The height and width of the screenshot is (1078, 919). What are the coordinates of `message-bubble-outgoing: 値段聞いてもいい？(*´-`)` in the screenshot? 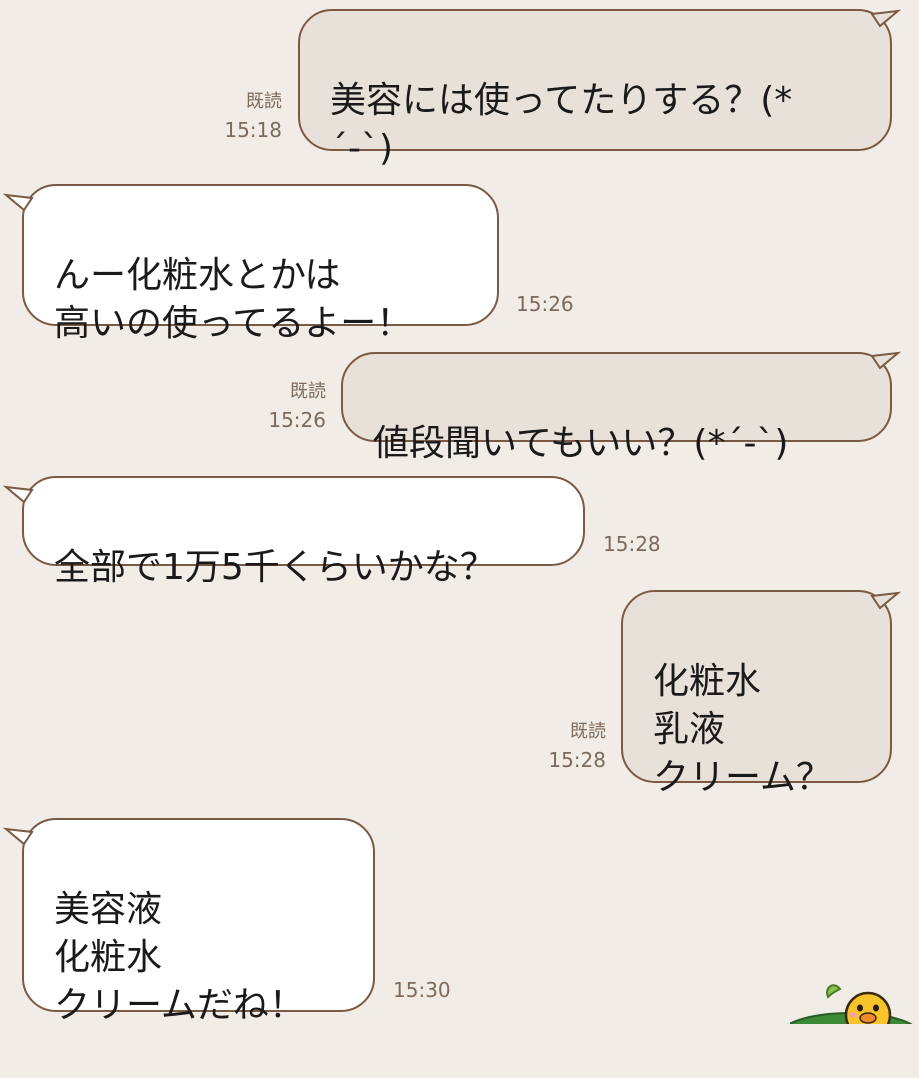 It's located at (616, 408).